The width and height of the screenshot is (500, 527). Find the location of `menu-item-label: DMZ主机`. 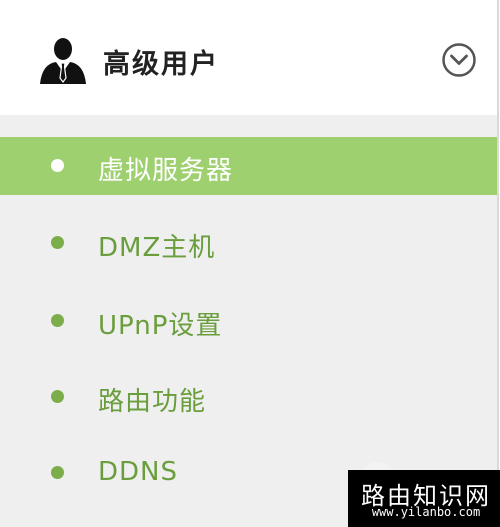

menu-item-label: DMZ主机 is located at coordinates (157, 248).